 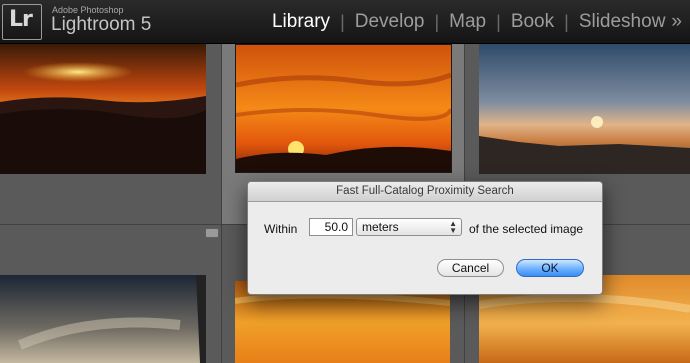 What do you see at coordinates (526, 229) in the screenshot?
I see `suffix-label: of the selected image` at bounding box center [526, 229].